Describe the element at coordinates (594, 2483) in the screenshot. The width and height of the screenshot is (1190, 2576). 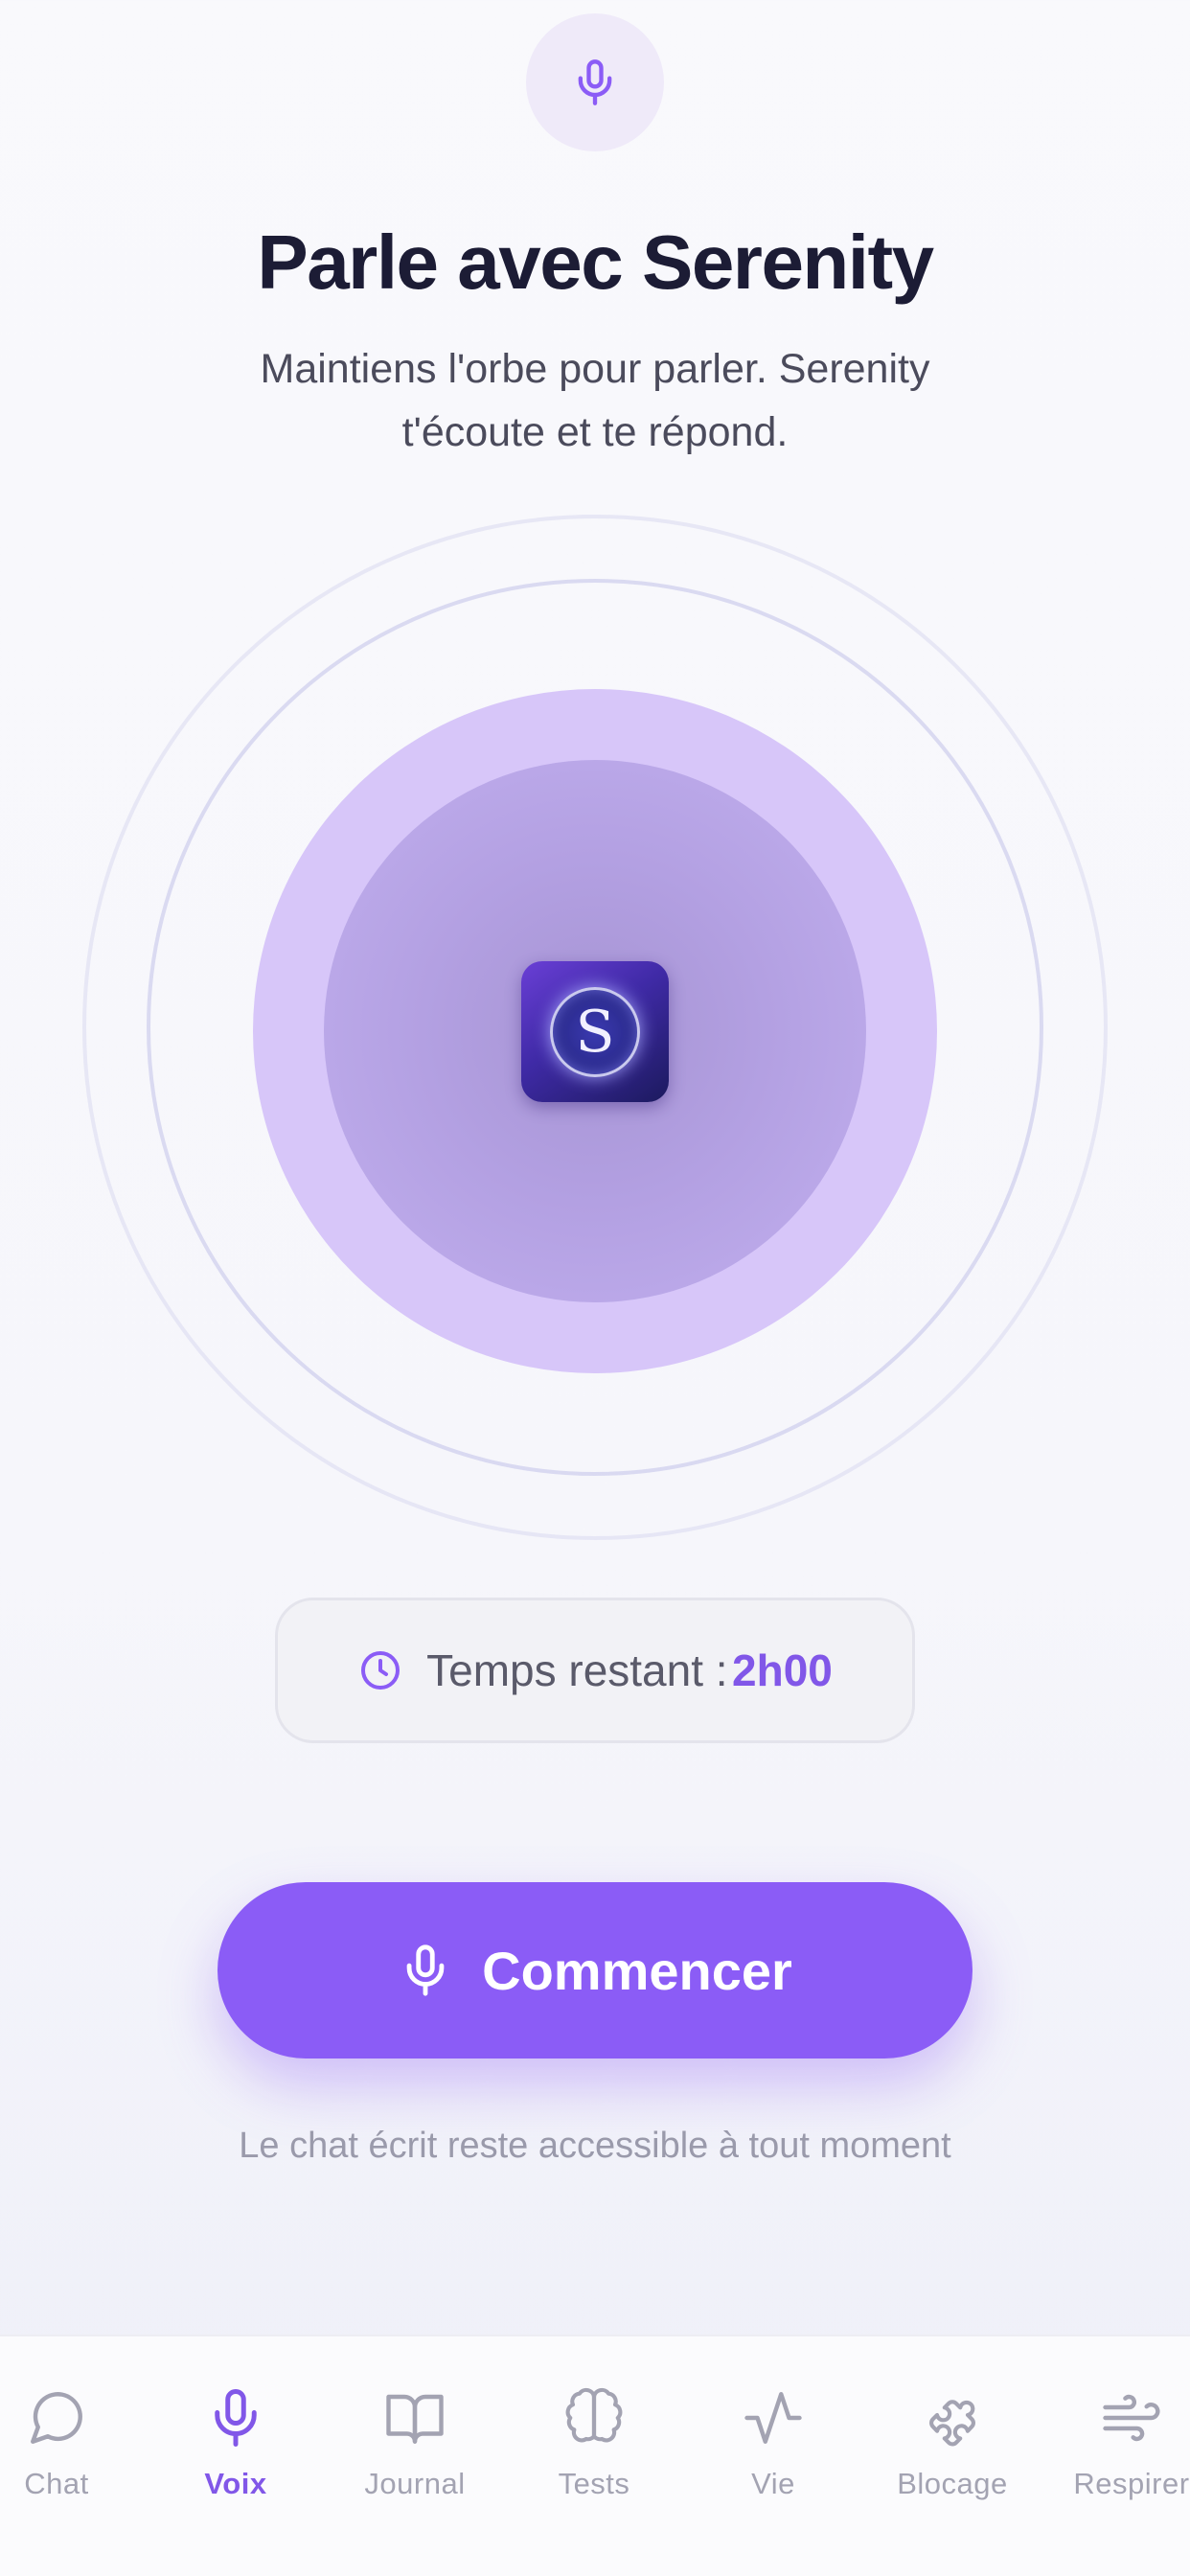
I see `tab-label: Tests` at that location.